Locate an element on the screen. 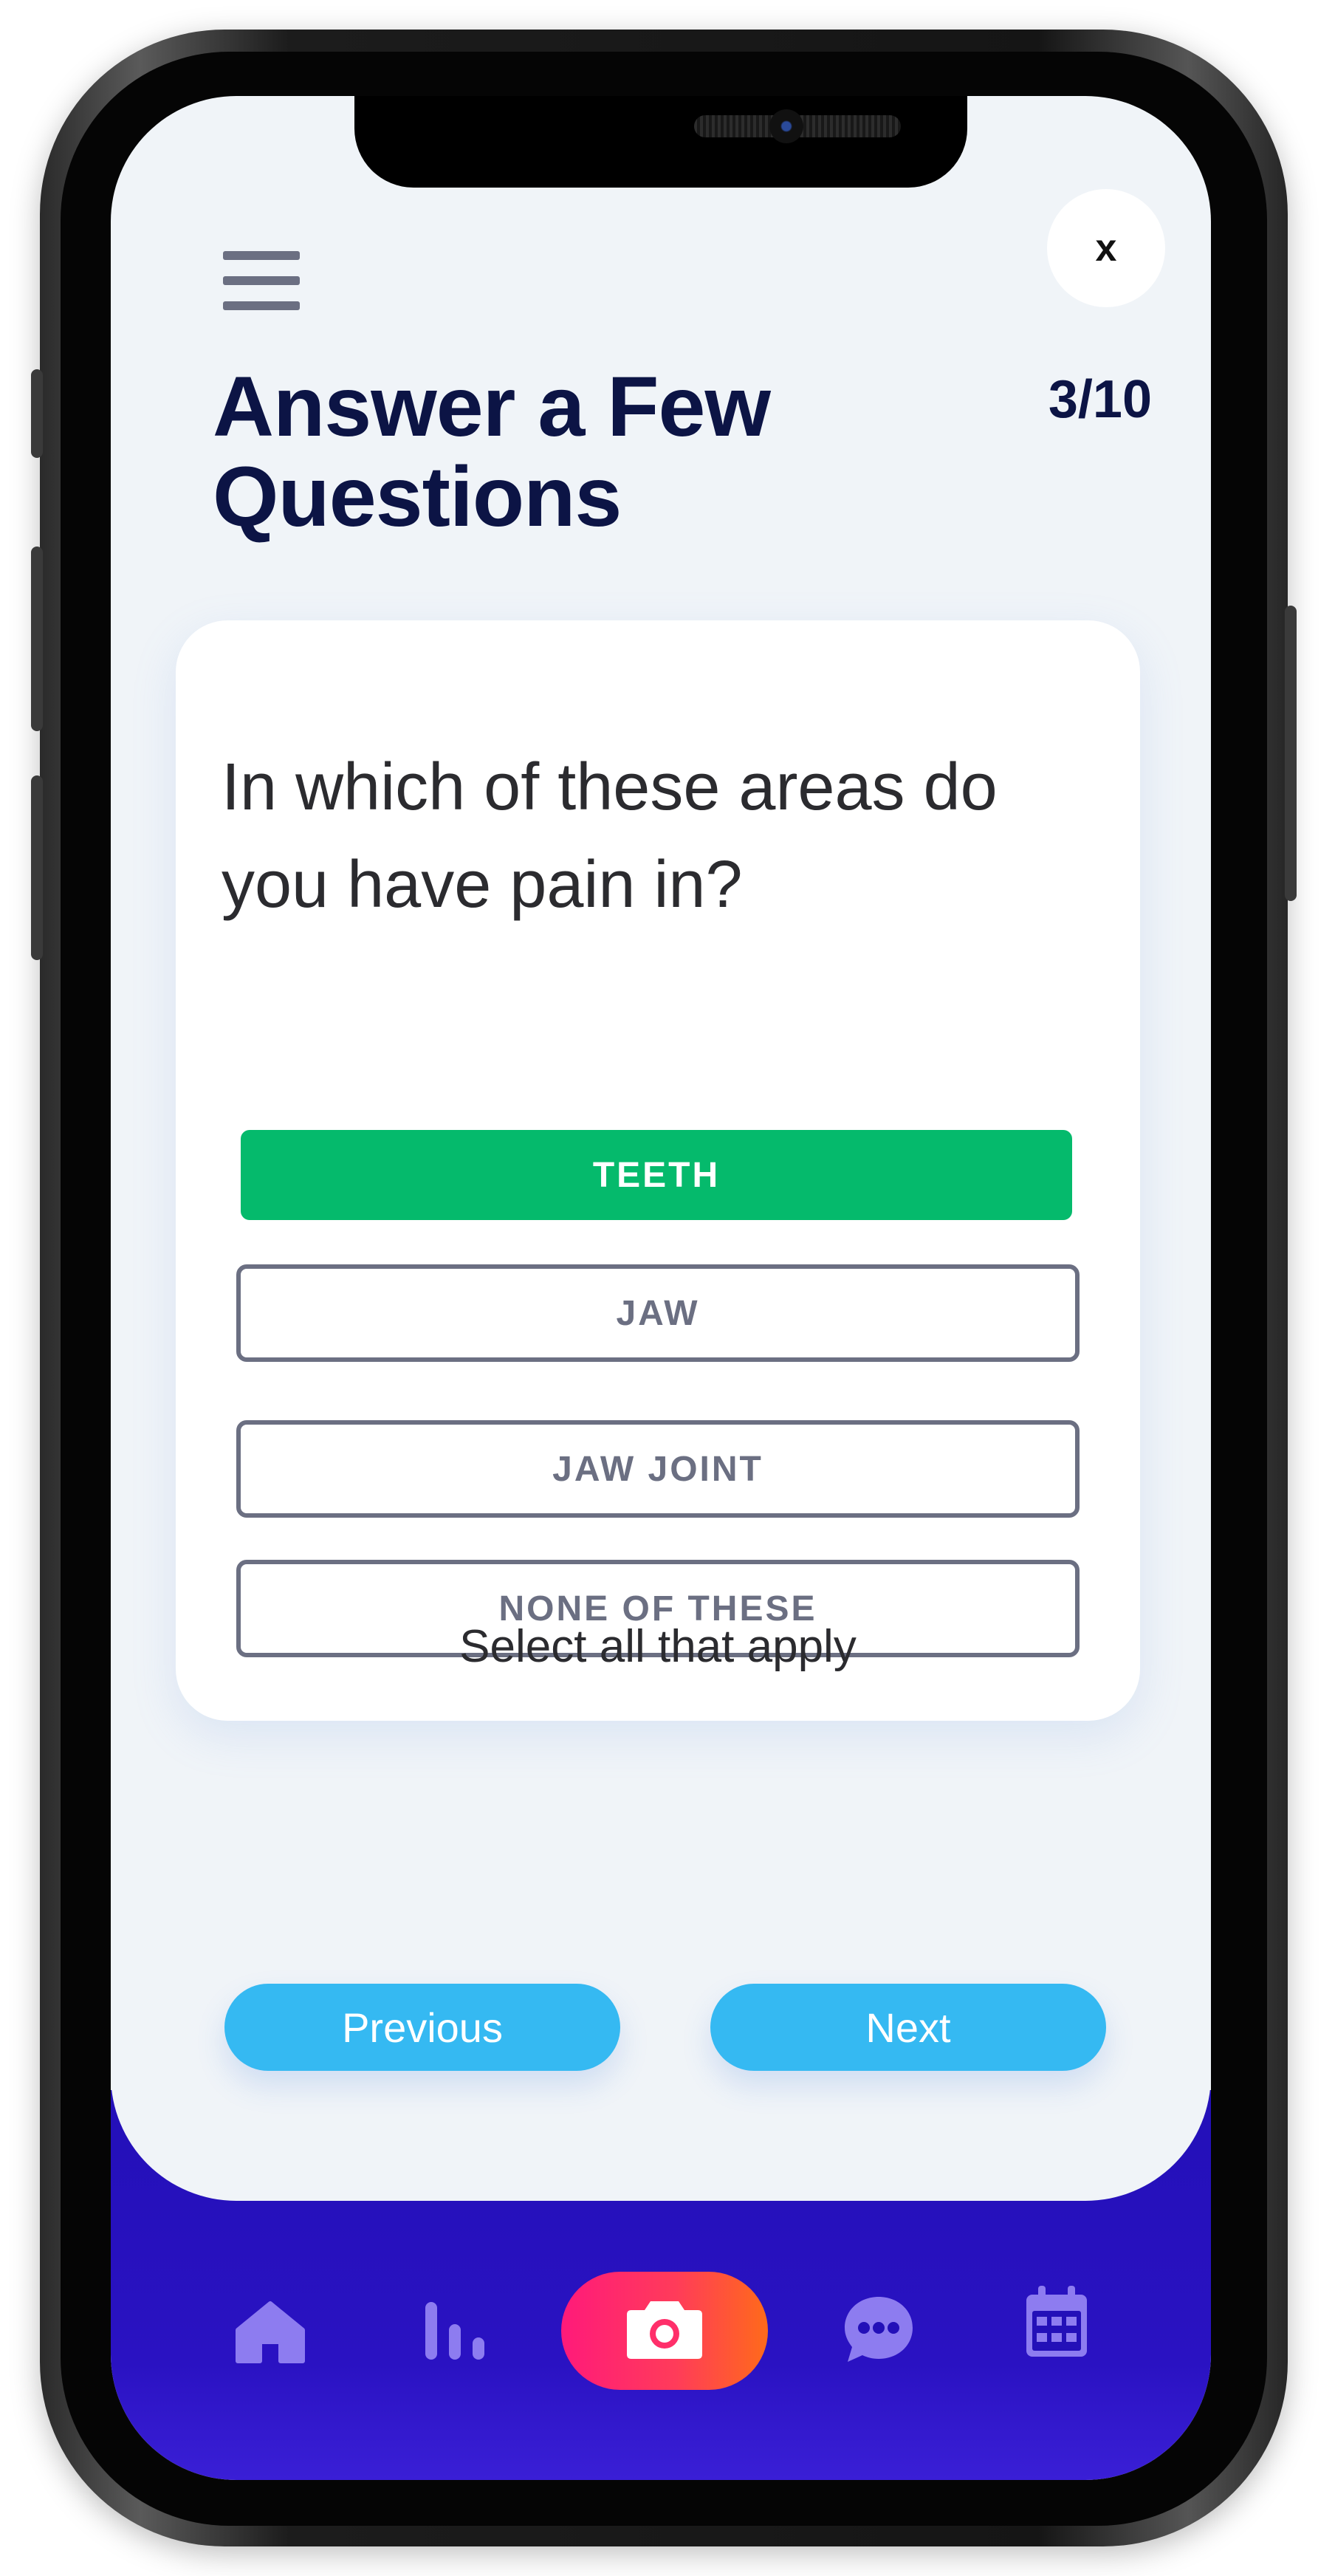  helper-text: Select all that apply is located at coordinates (658, 1646).